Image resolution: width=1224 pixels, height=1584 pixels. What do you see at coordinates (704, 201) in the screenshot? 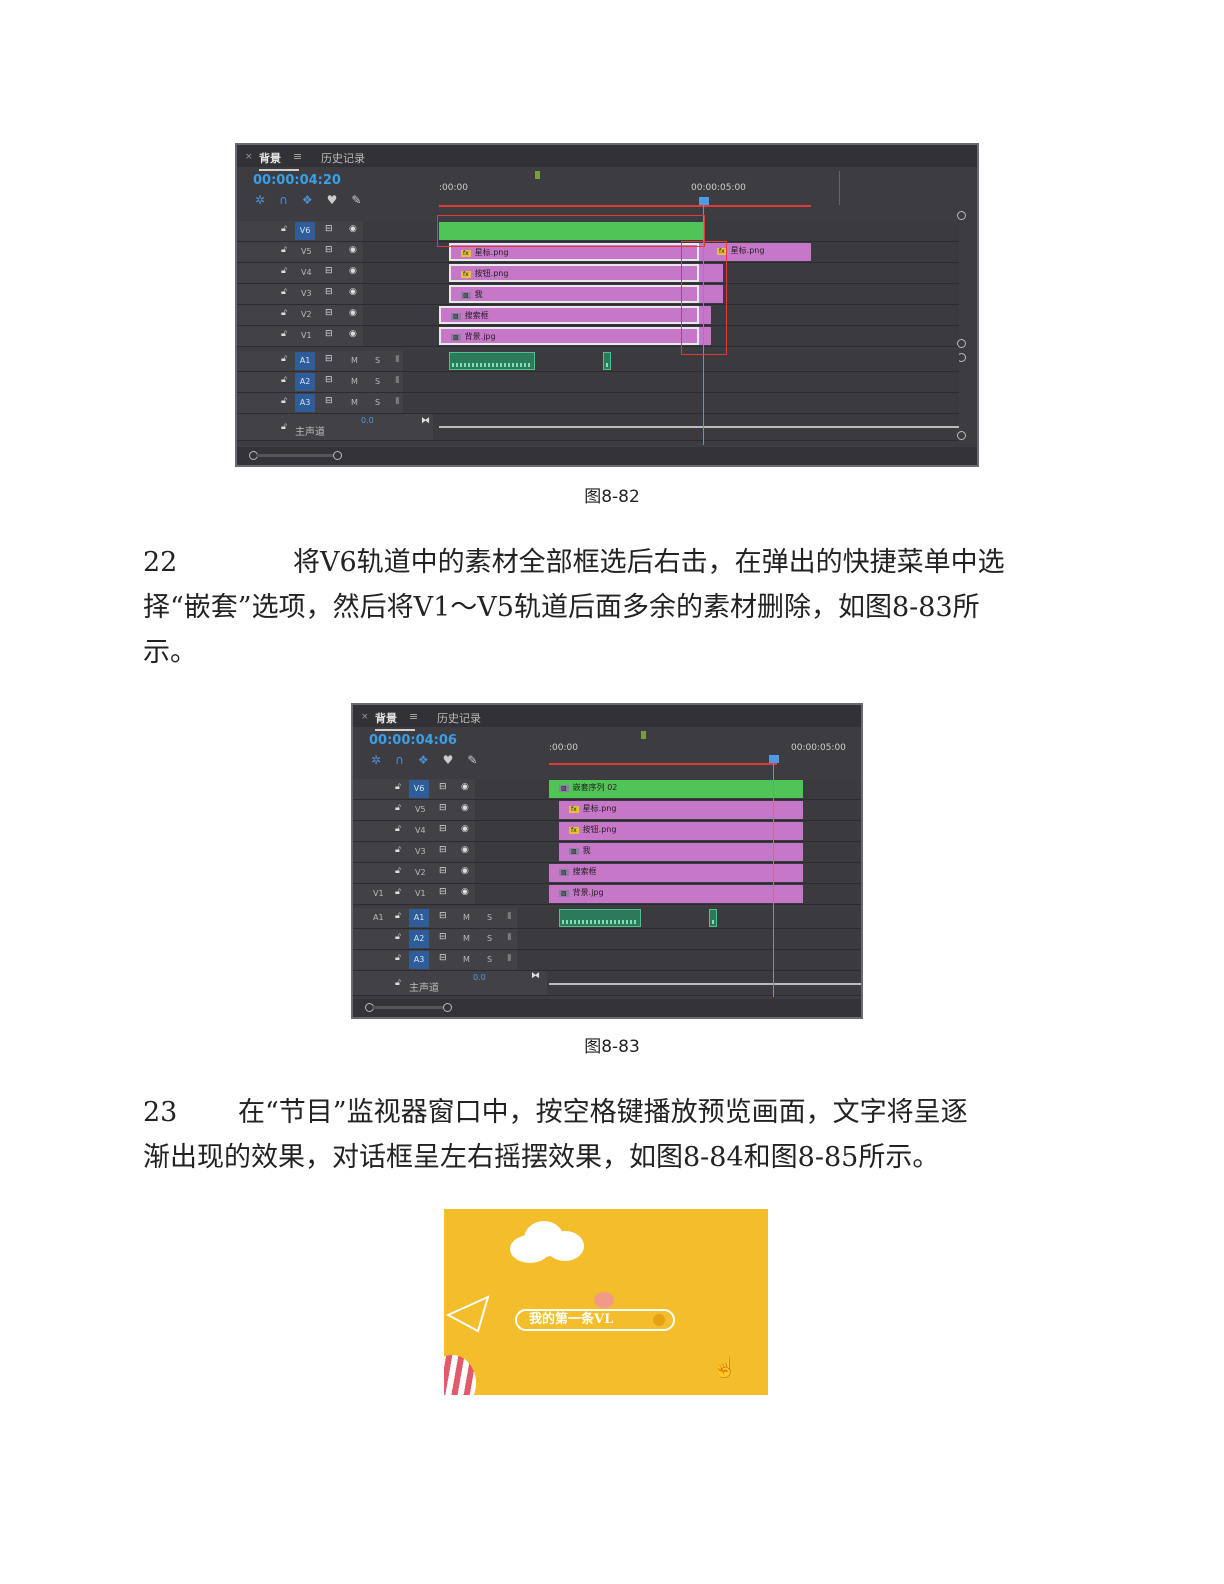
I see `playhead` at bounding box center [704, 201].